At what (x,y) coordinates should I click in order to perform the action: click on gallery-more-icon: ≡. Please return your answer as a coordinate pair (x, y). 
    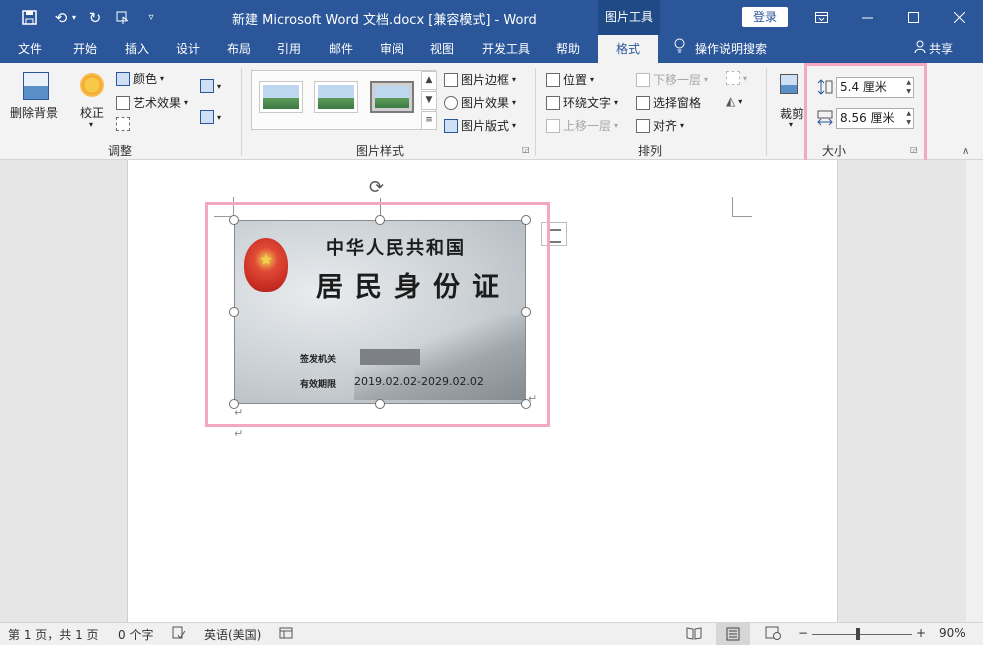
    Looking at the image, I should click on (429, 120).